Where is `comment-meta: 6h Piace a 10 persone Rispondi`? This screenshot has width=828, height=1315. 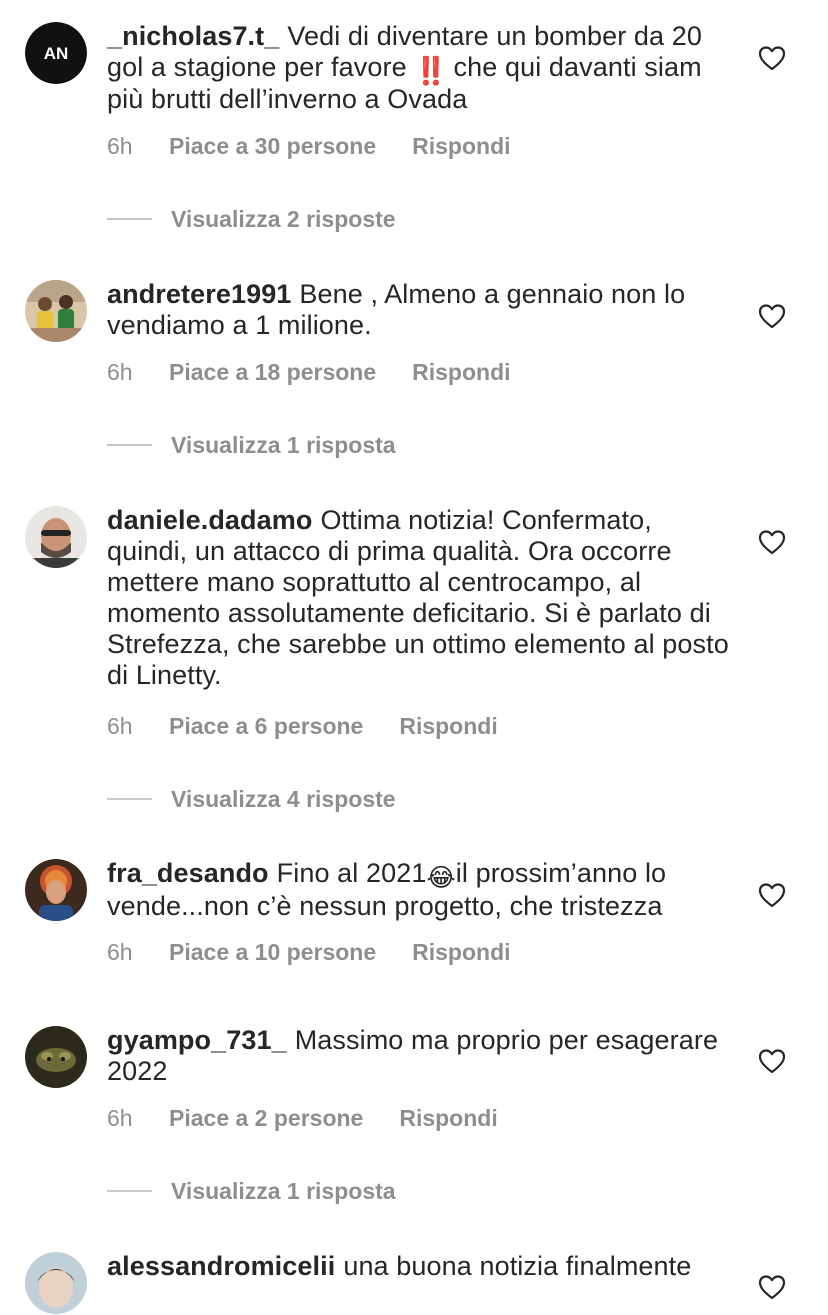 comment-meta: 6h Piace a 10 persone Rispondi is located at coordinates (309, 952).